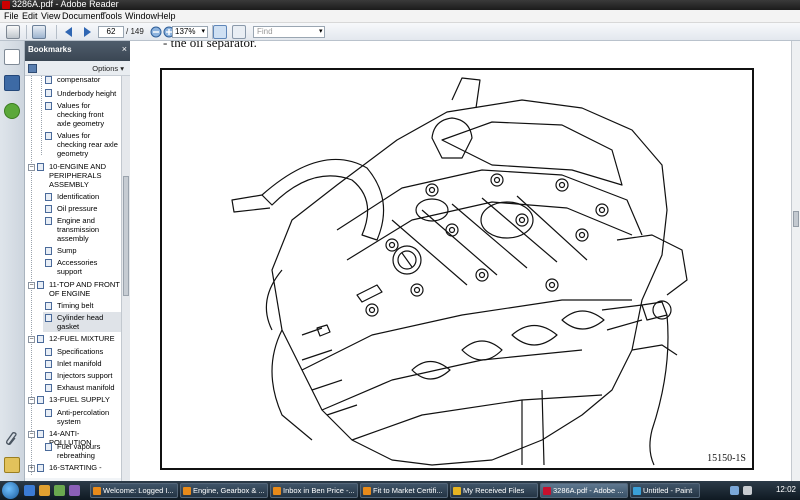 The height and width of the screenshot is (500, 800). I want to click on bookmark-item: Injectors support, so click(88, 375).